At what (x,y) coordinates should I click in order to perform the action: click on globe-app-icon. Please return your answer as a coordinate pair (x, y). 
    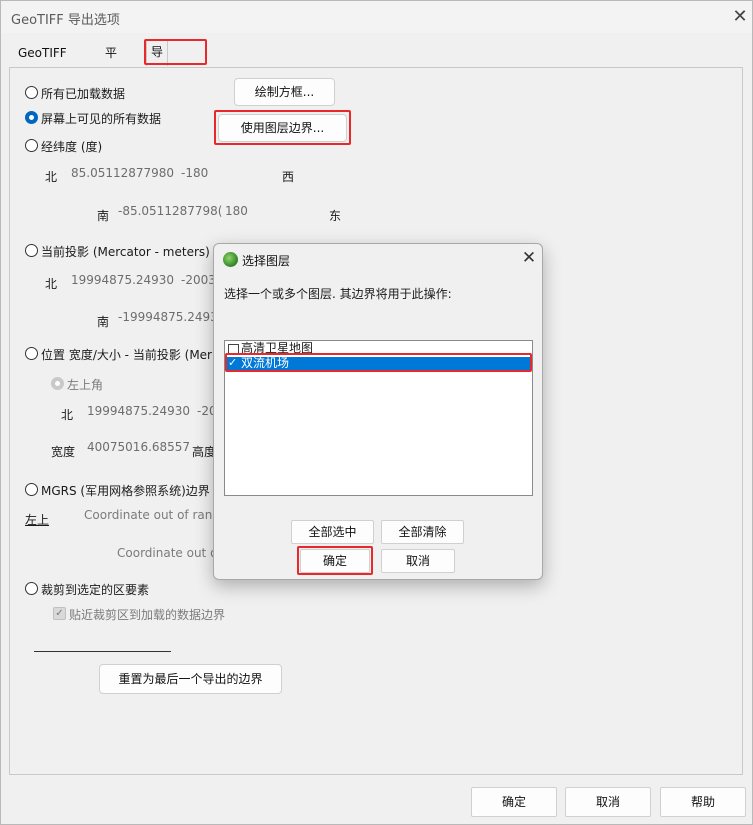
    Looking at the image, I should click on (230, 259).